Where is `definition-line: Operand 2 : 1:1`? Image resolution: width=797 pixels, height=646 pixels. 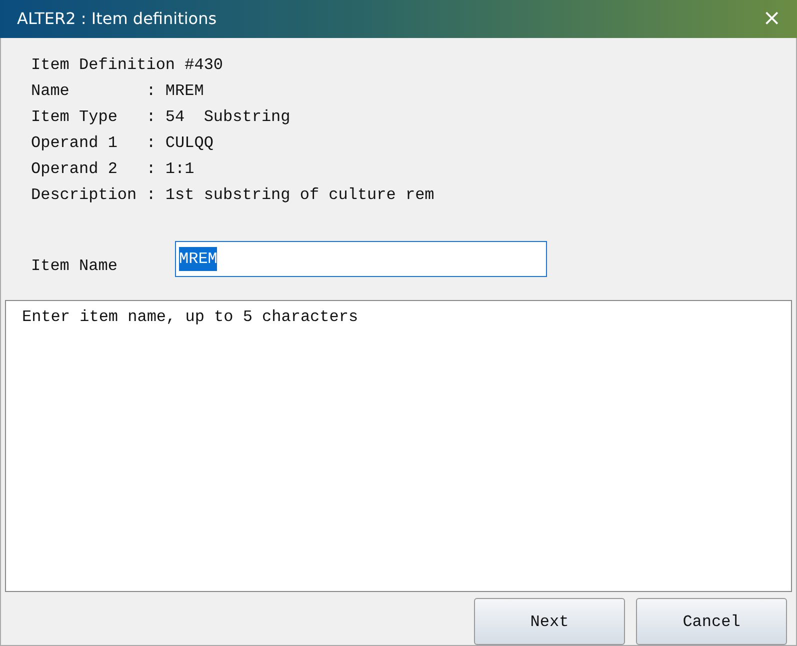 definition-line: Operand 2 : 1:1 is located at coordinates (113, 169).